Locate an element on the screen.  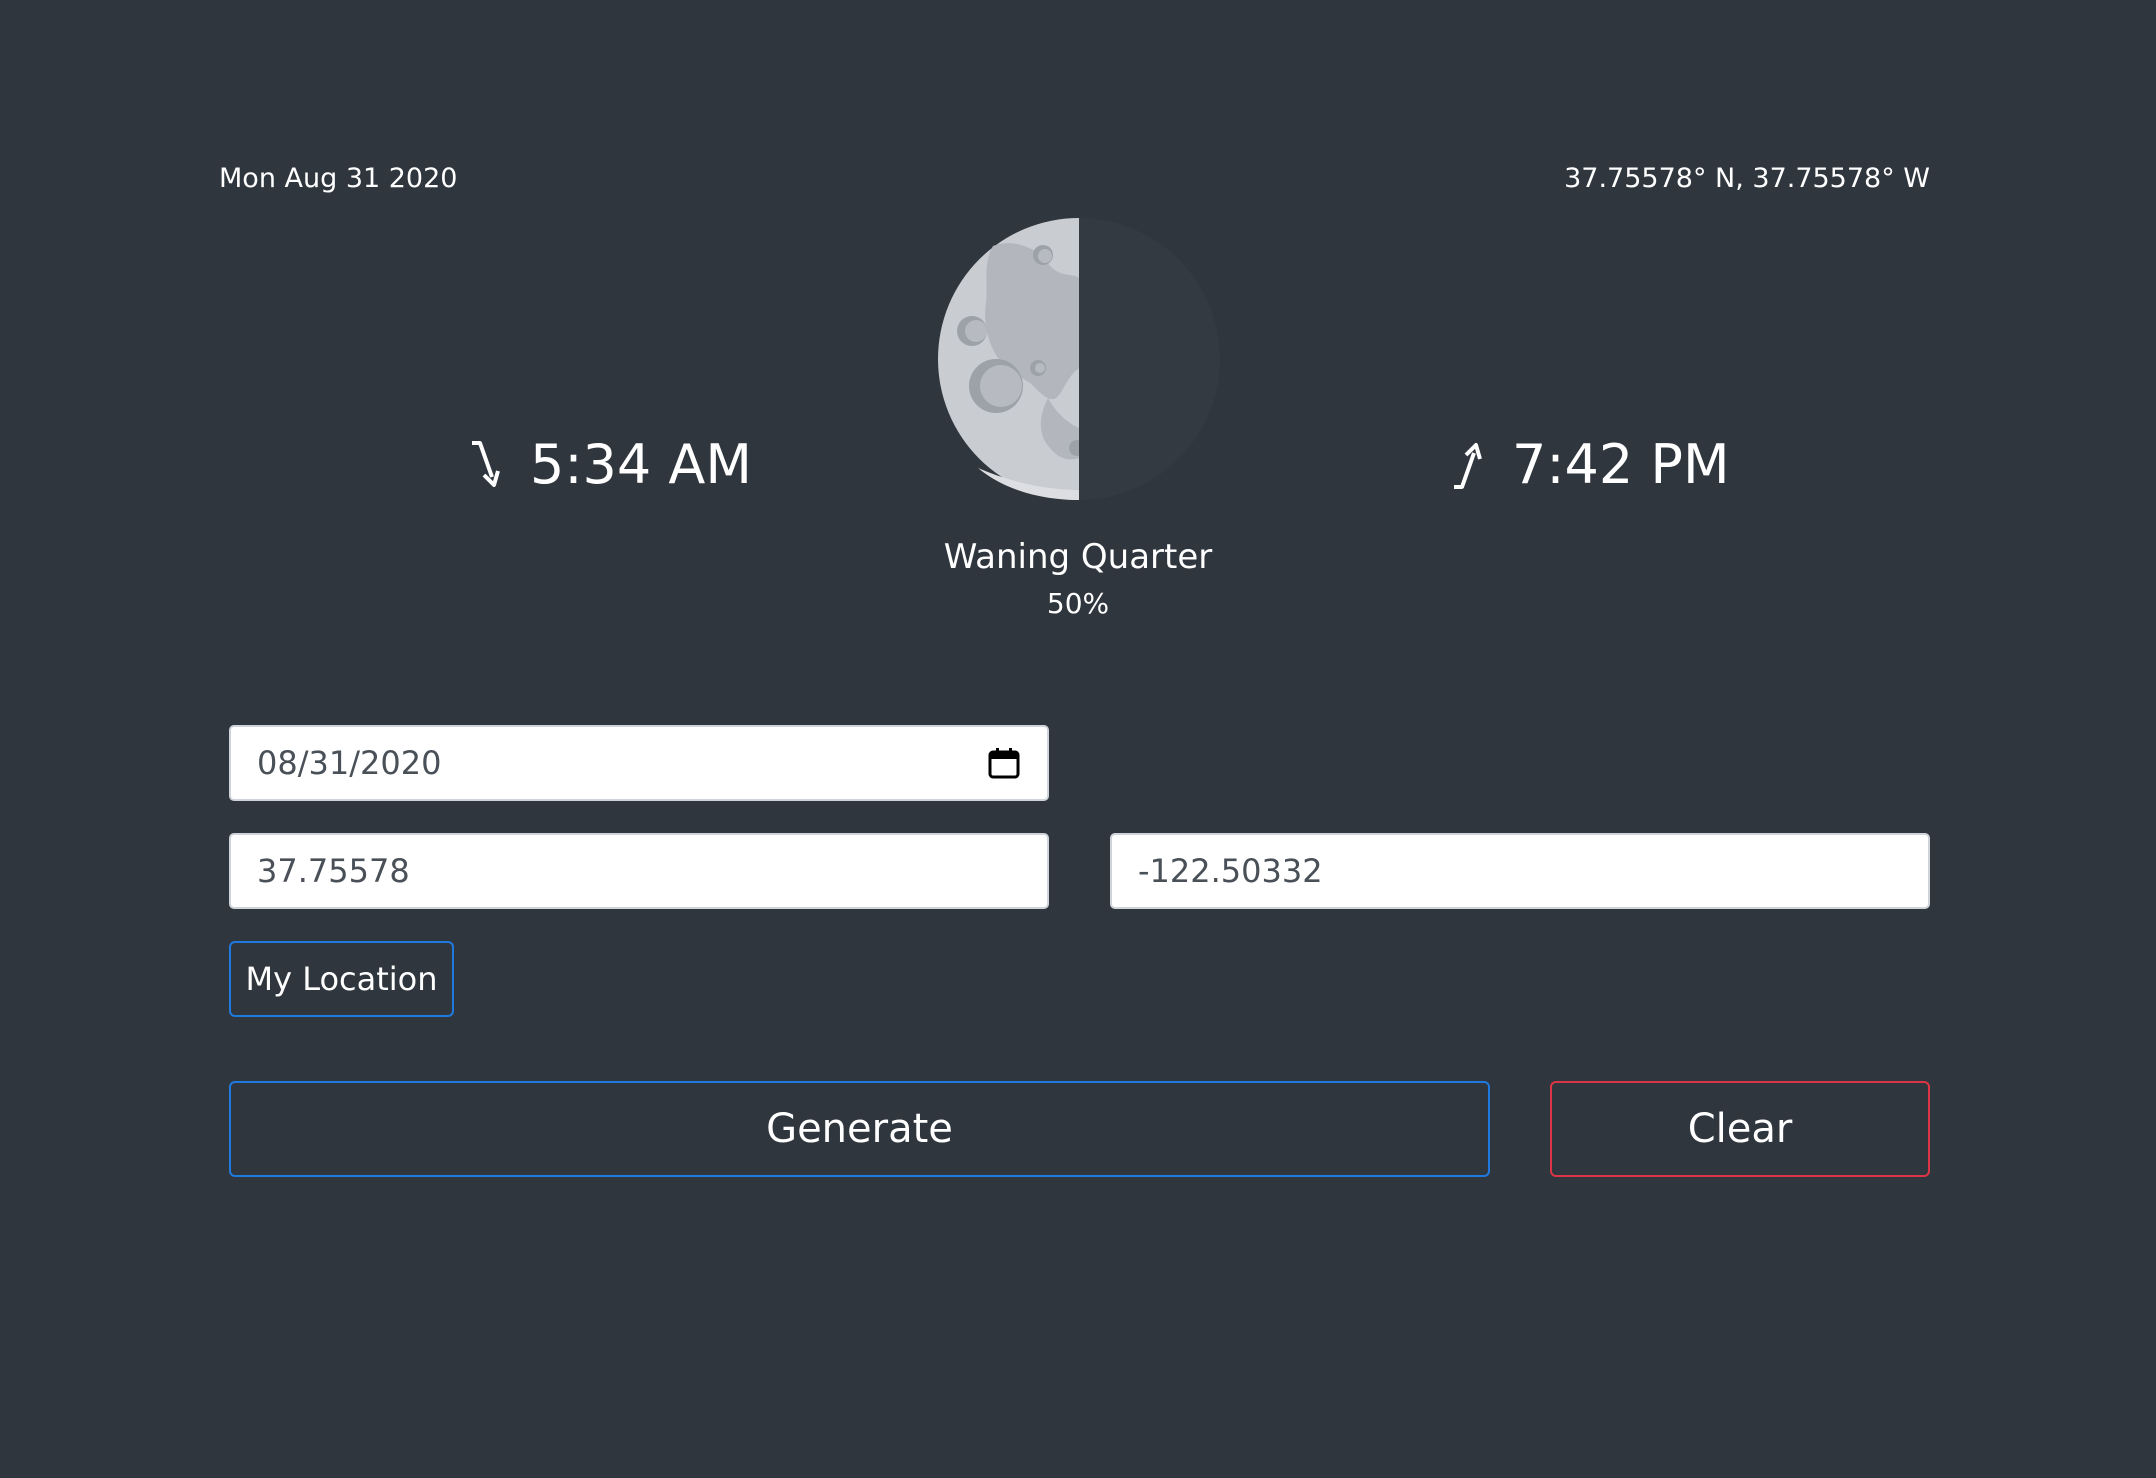
moon-illumination: 50% is located at coordinates (1078, 603).